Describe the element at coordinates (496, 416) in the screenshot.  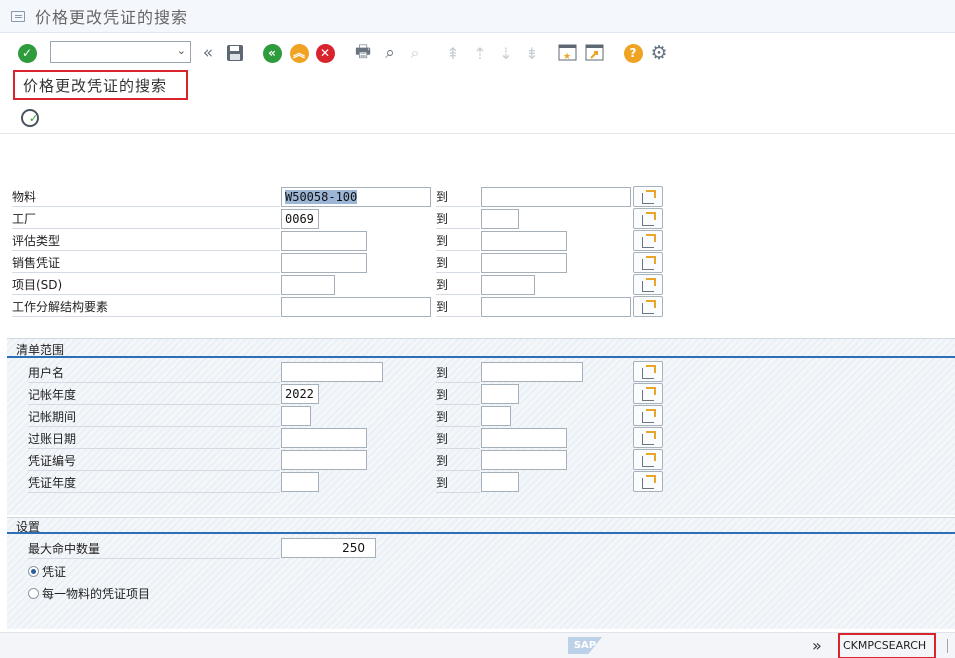
I see `posting-period-to-input` at that location.